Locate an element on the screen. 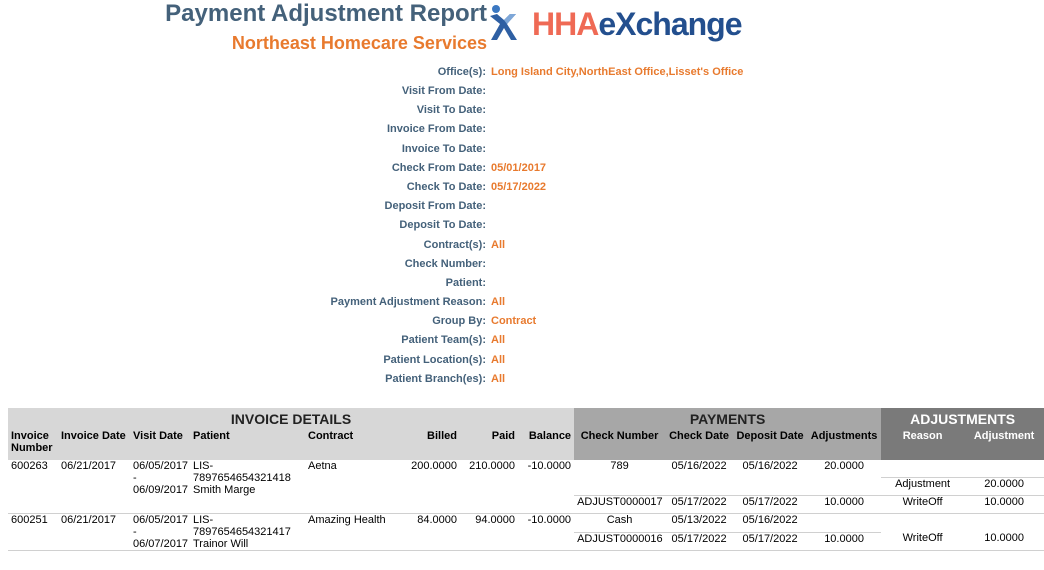 This screenshot has height=570, width=1044. col-patient: Patient is located at coordinates (247, 445).